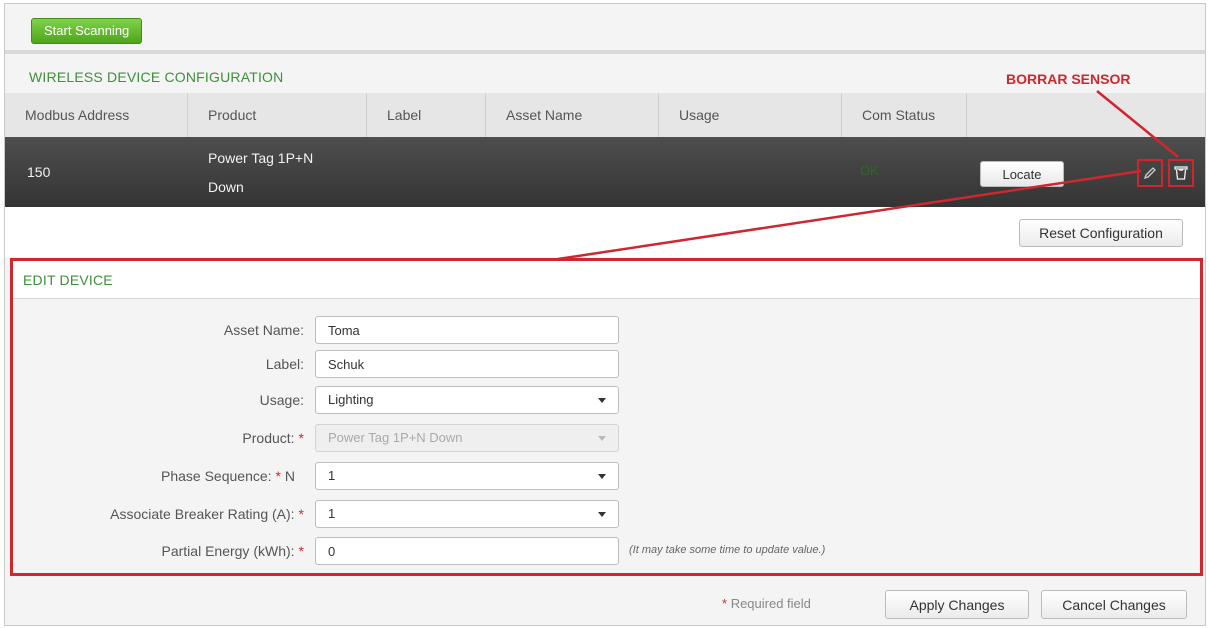 Image resolution: width=1209 pixels, height=628 pixels. I want to click on phase-sequence-select: 1, so click(467, 476).